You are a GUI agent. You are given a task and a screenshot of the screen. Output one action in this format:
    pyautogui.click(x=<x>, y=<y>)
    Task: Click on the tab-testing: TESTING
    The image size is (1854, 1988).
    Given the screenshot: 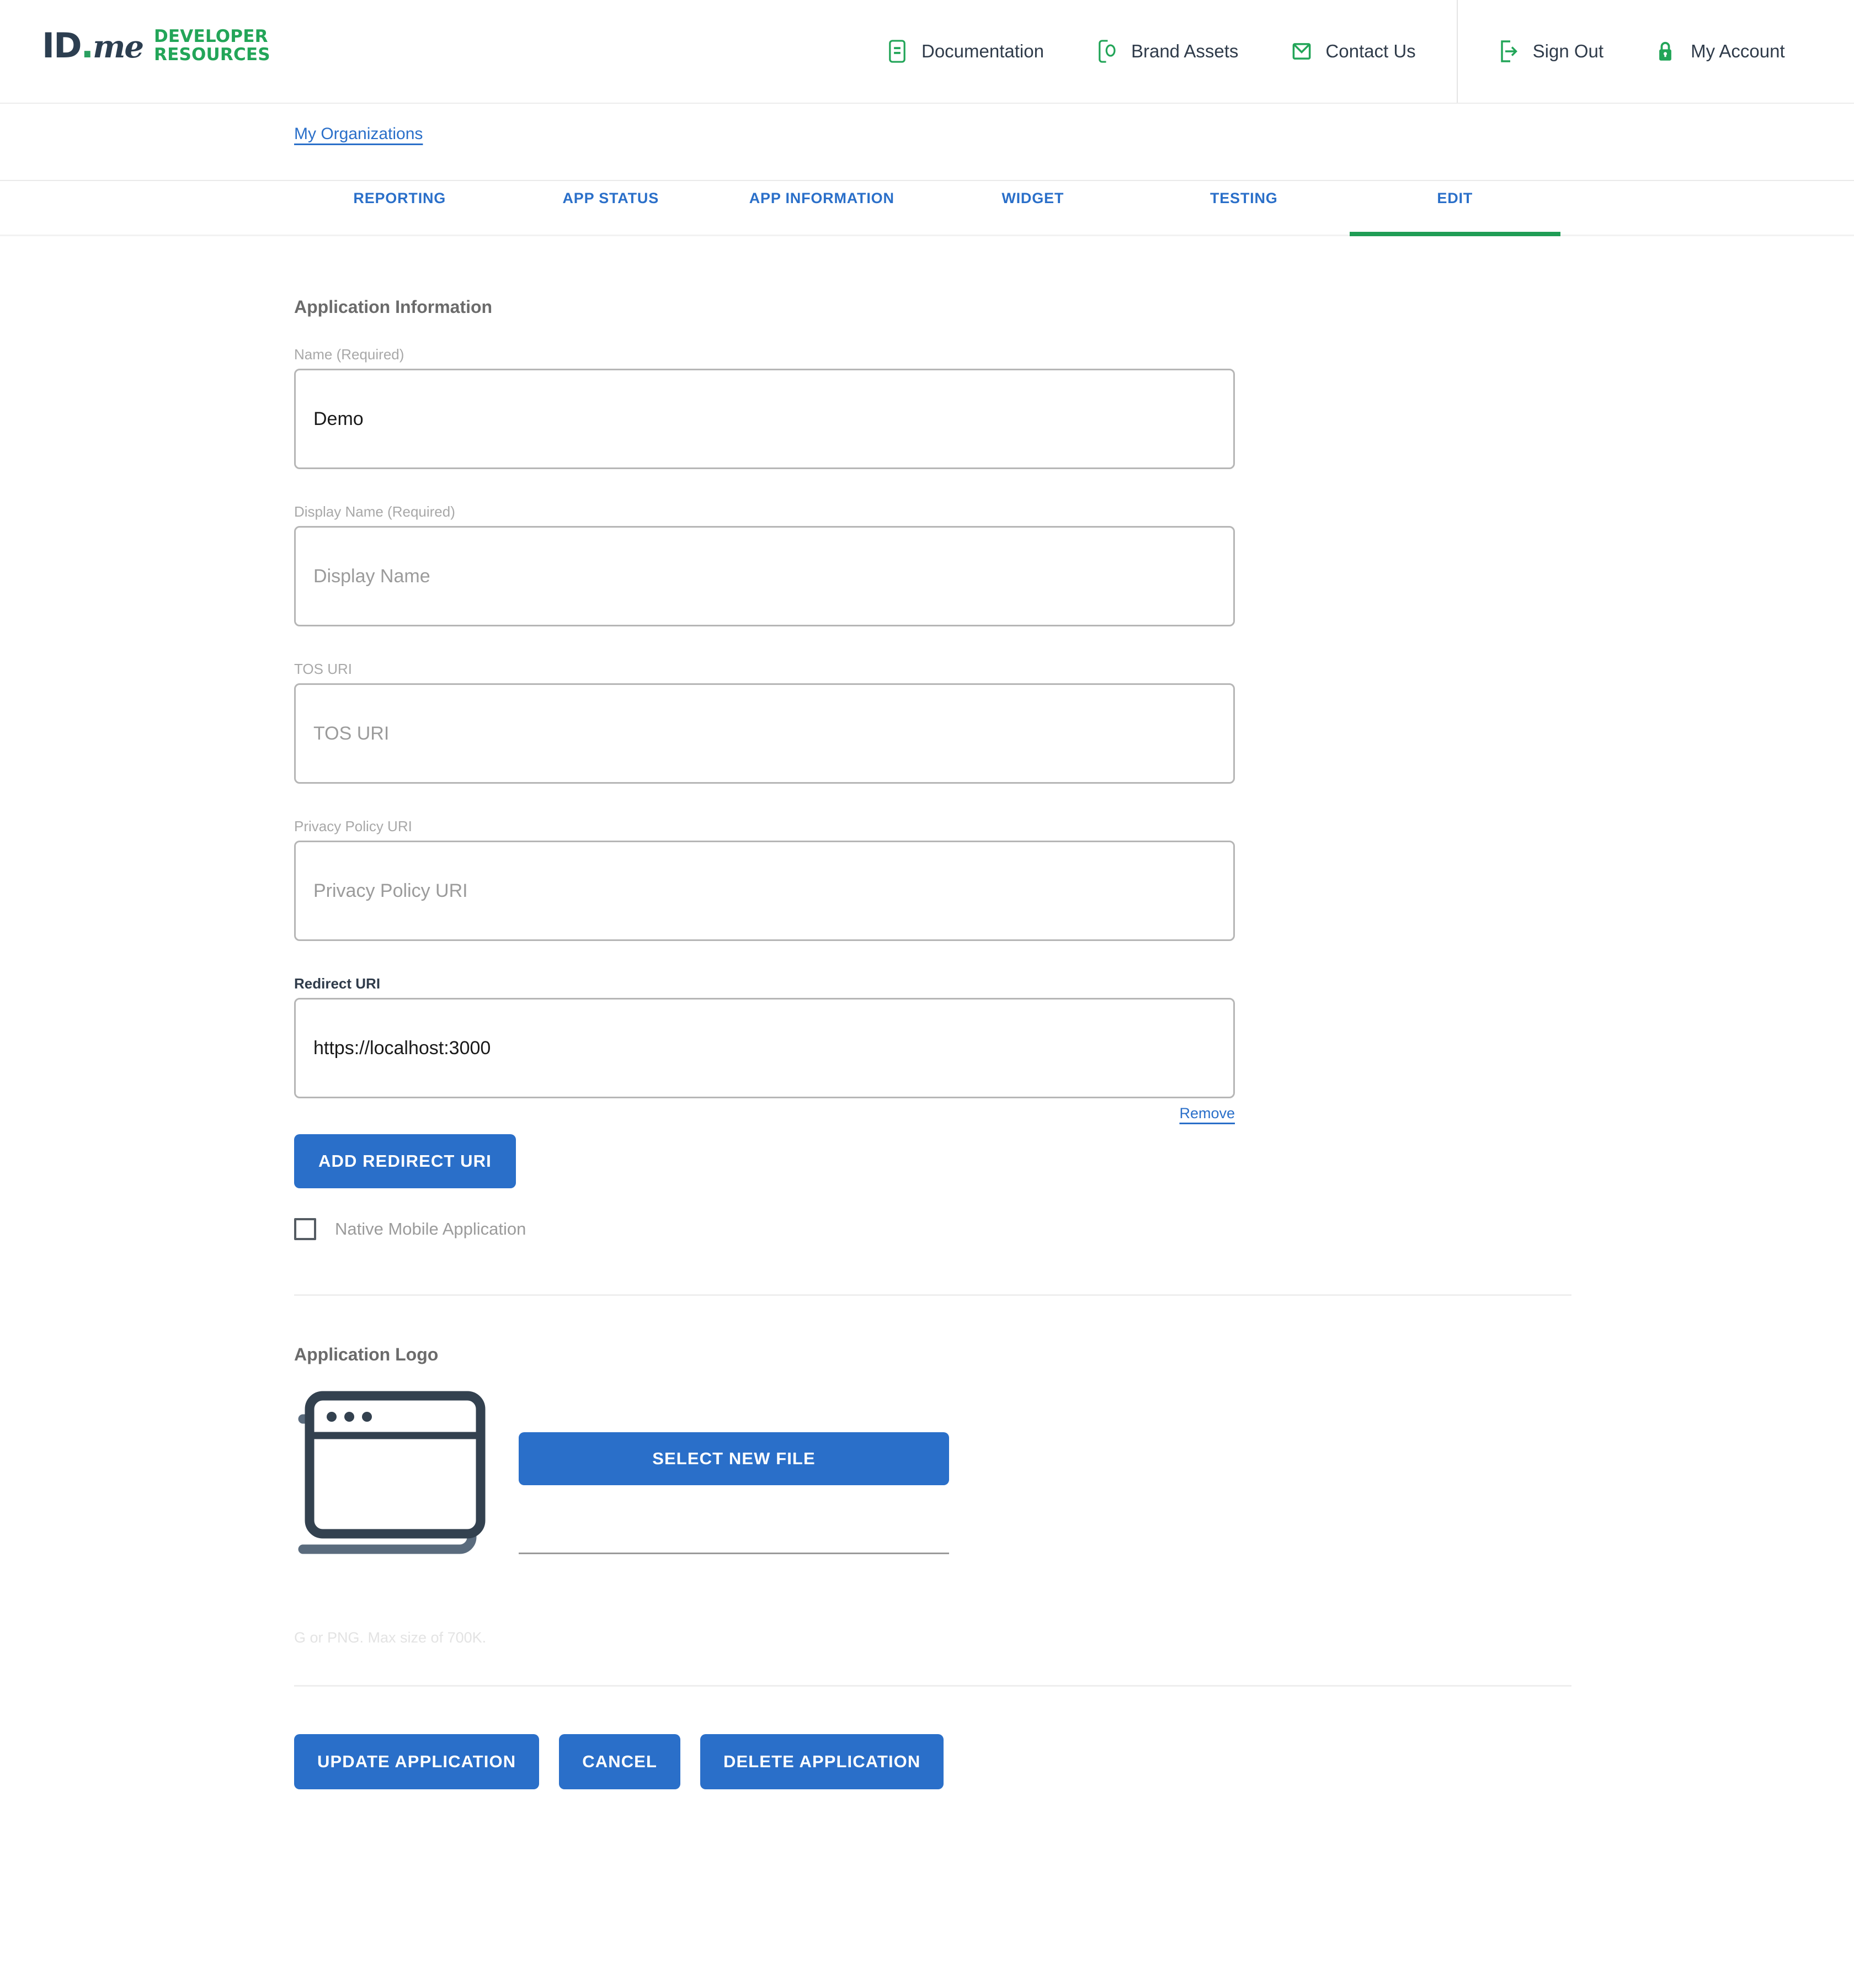 What is the action you would take?
    pyautogui.click(x=1244, y=208)
    